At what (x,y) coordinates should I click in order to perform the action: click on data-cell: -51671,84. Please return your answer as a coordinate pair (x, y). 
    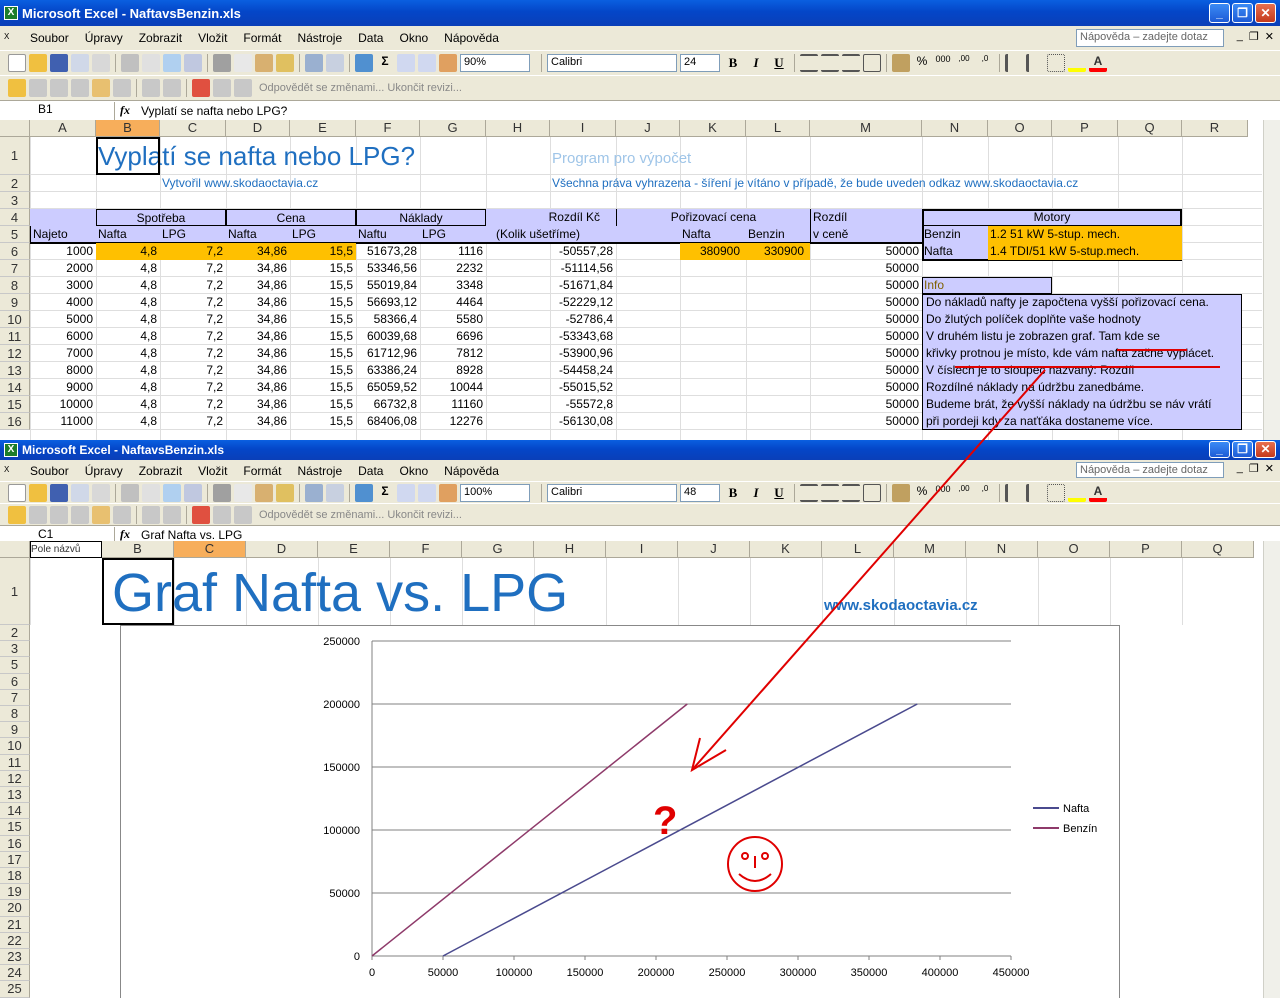
    Looking at the image, I should click on (583, 285).